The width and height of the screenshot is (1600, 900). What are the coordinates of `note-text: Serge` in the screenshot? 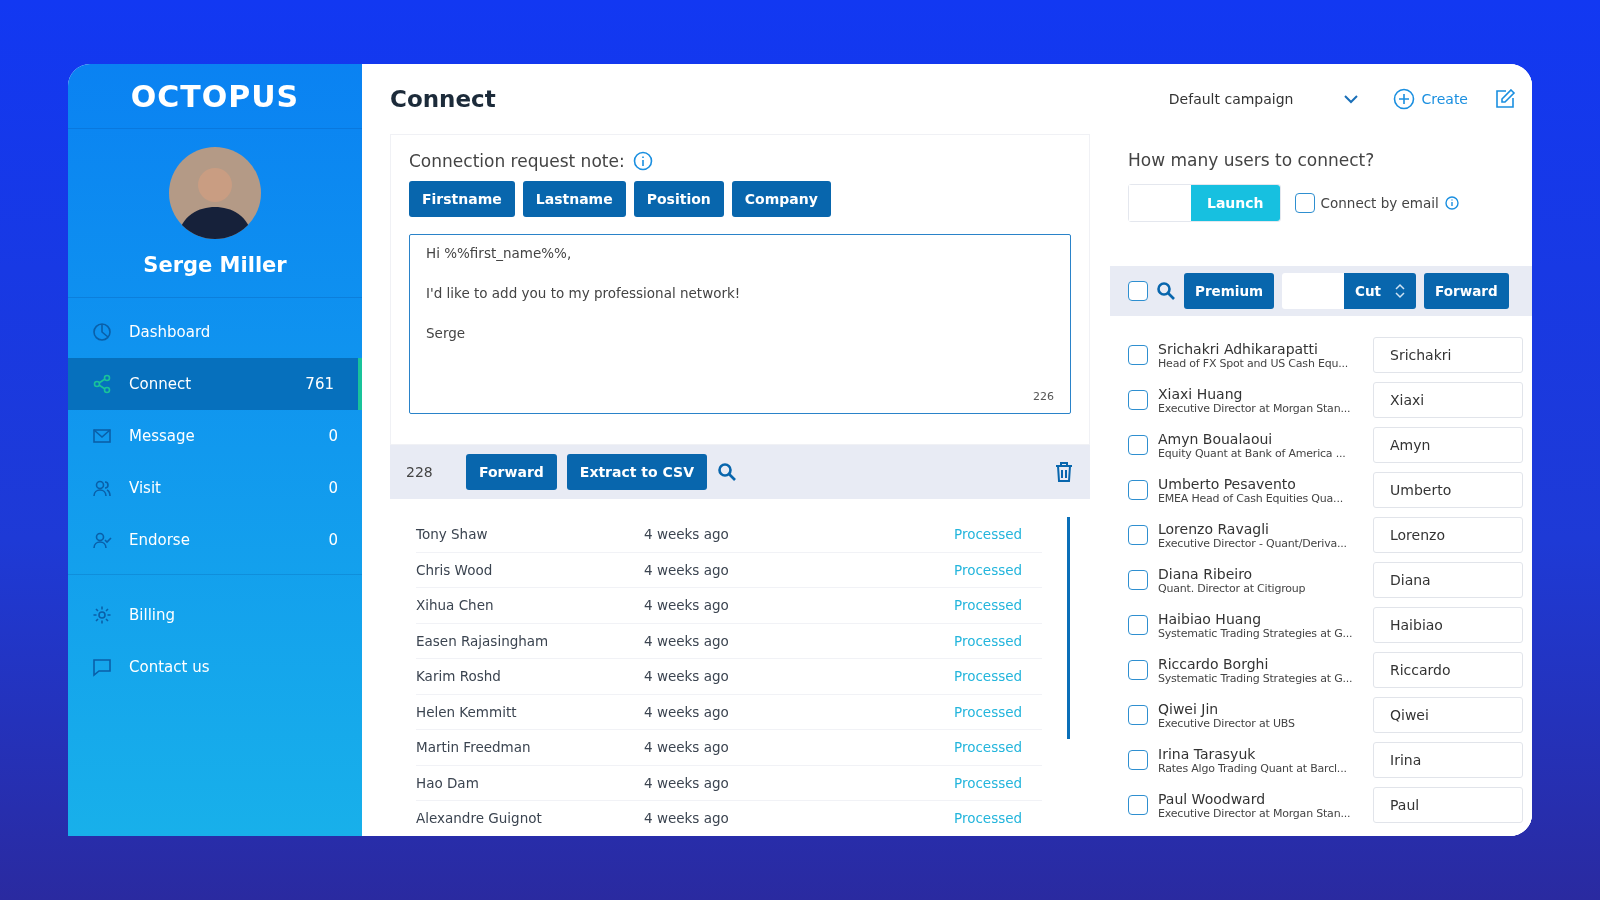 It's located at (446, 333).